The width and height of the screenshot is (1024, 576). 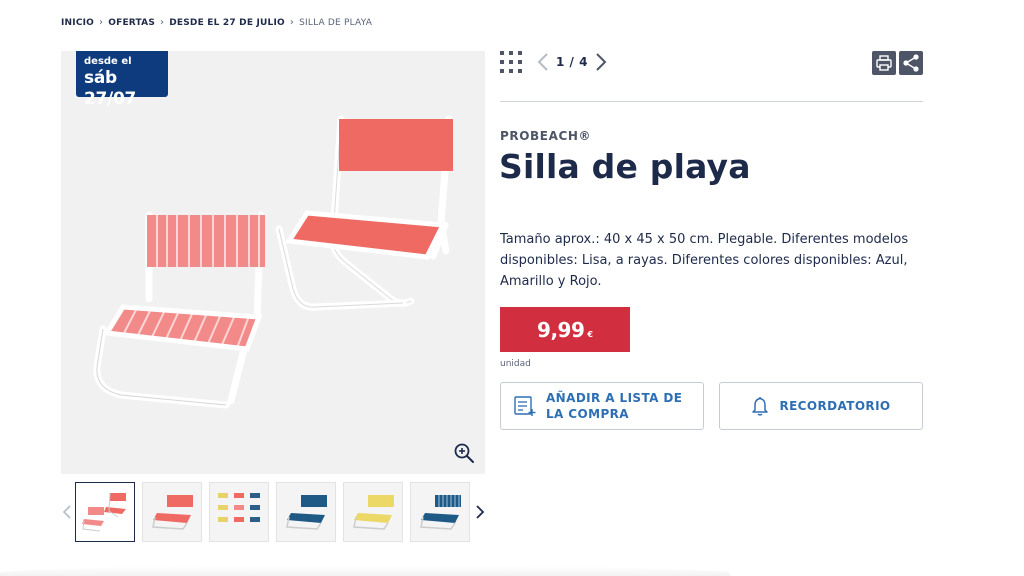 What do you see at coordinates (625, 166) in the screenshot?
I see `product-title: Silla de playa` at bounding box center [625, 166].